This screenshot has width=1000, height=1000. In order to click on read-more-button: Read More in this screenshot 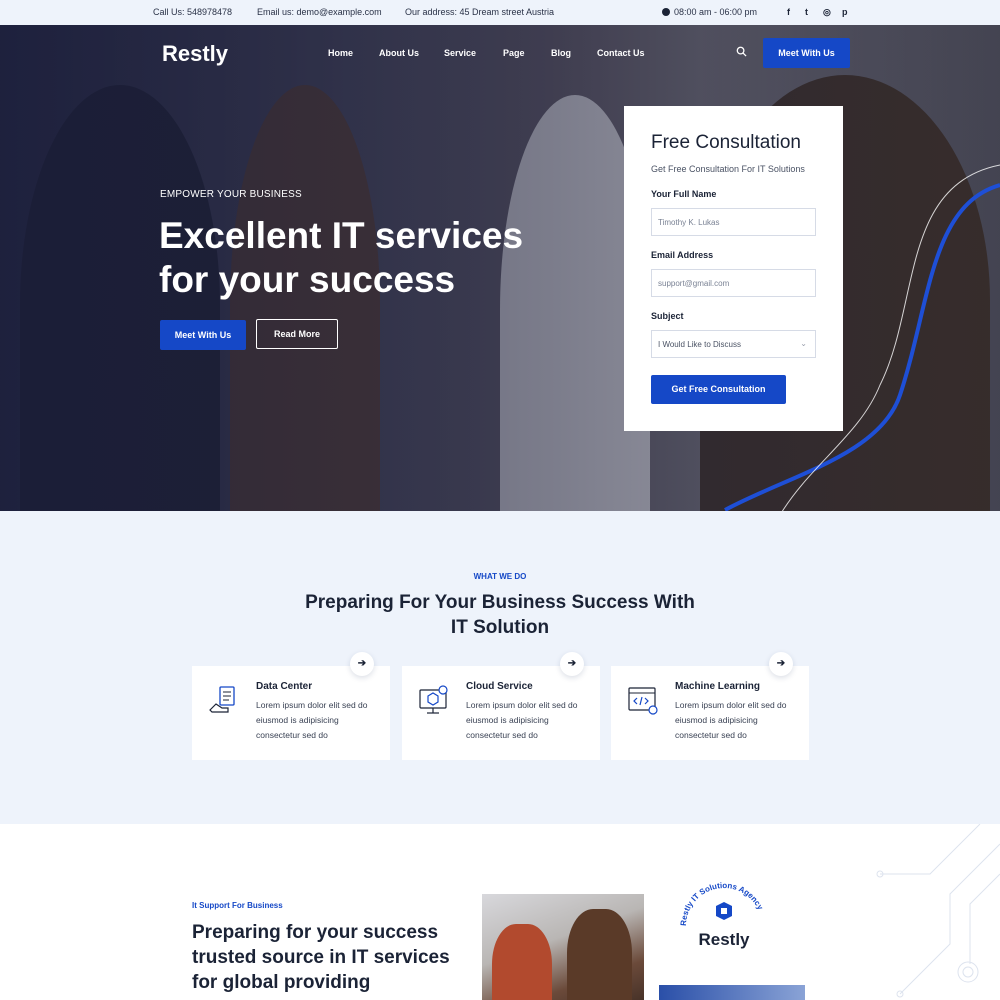, I will do `click(297, 334)`.